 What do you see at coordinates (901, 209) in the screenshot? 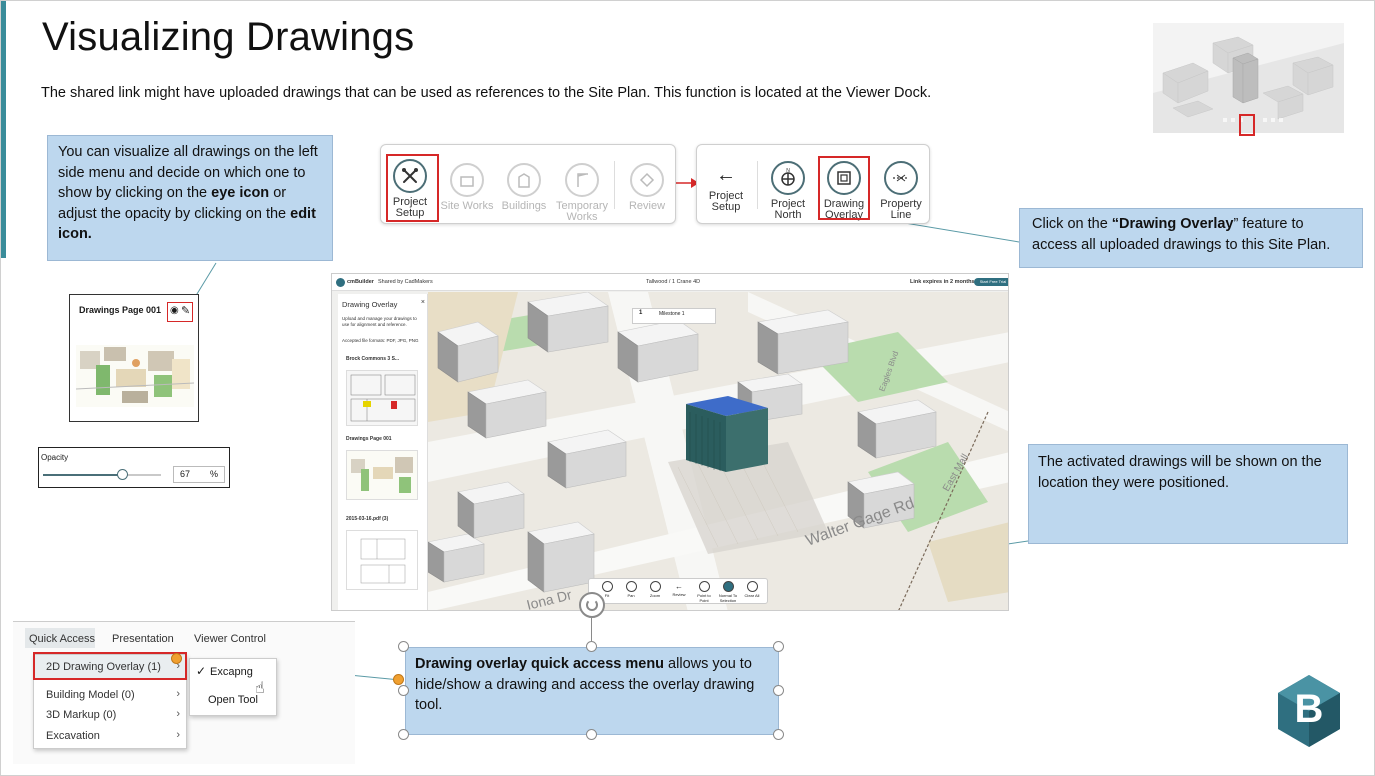
I see `dock-item-label: Property Line` at bounding box center [901, 209].